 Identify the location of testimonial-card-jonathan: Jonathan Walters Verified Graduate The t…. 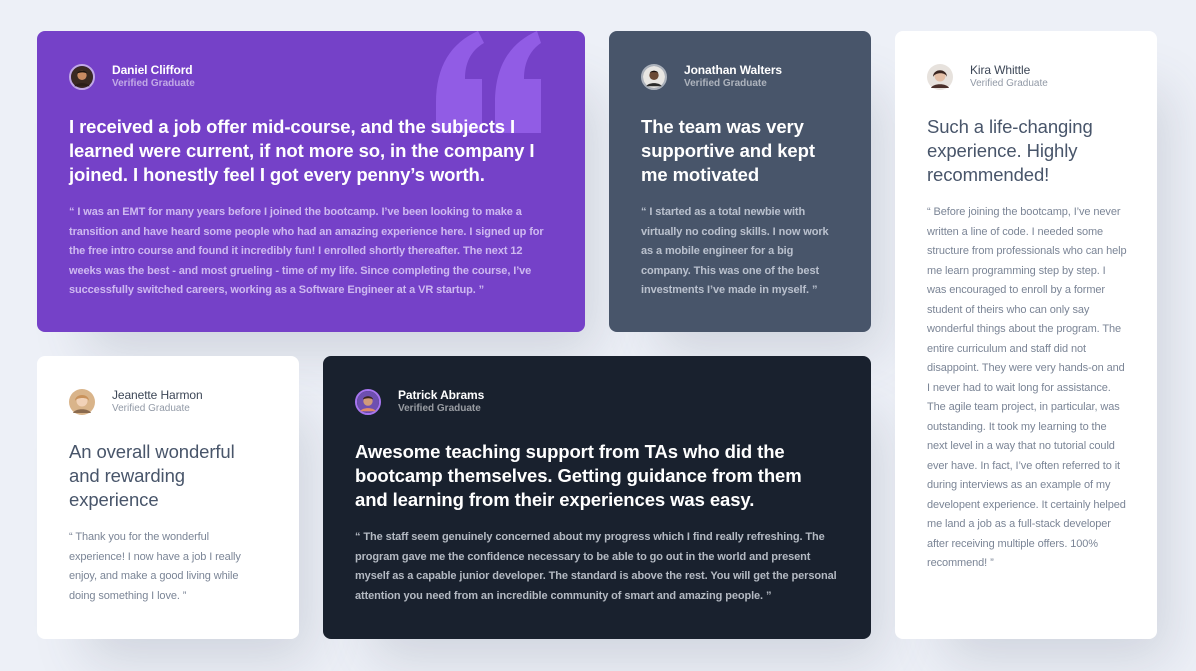
(740, 181).